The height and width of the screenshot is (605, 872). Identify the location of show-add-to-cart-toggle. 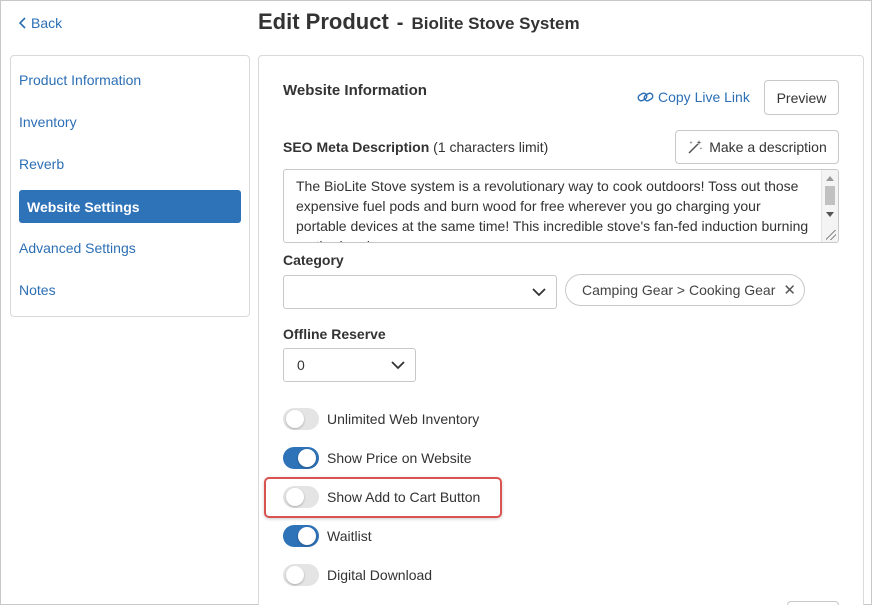
(301, 497).